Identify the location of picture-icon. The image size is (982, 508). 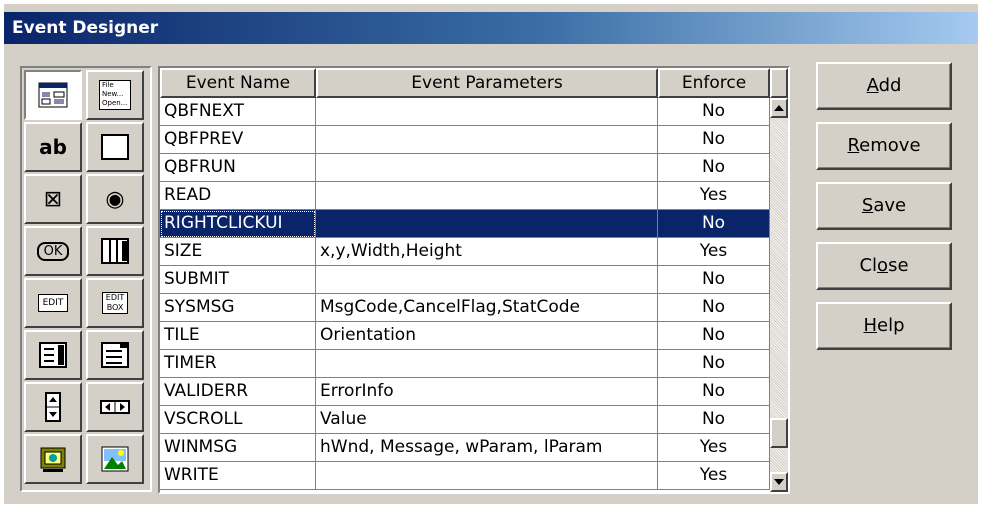
(115, 459).